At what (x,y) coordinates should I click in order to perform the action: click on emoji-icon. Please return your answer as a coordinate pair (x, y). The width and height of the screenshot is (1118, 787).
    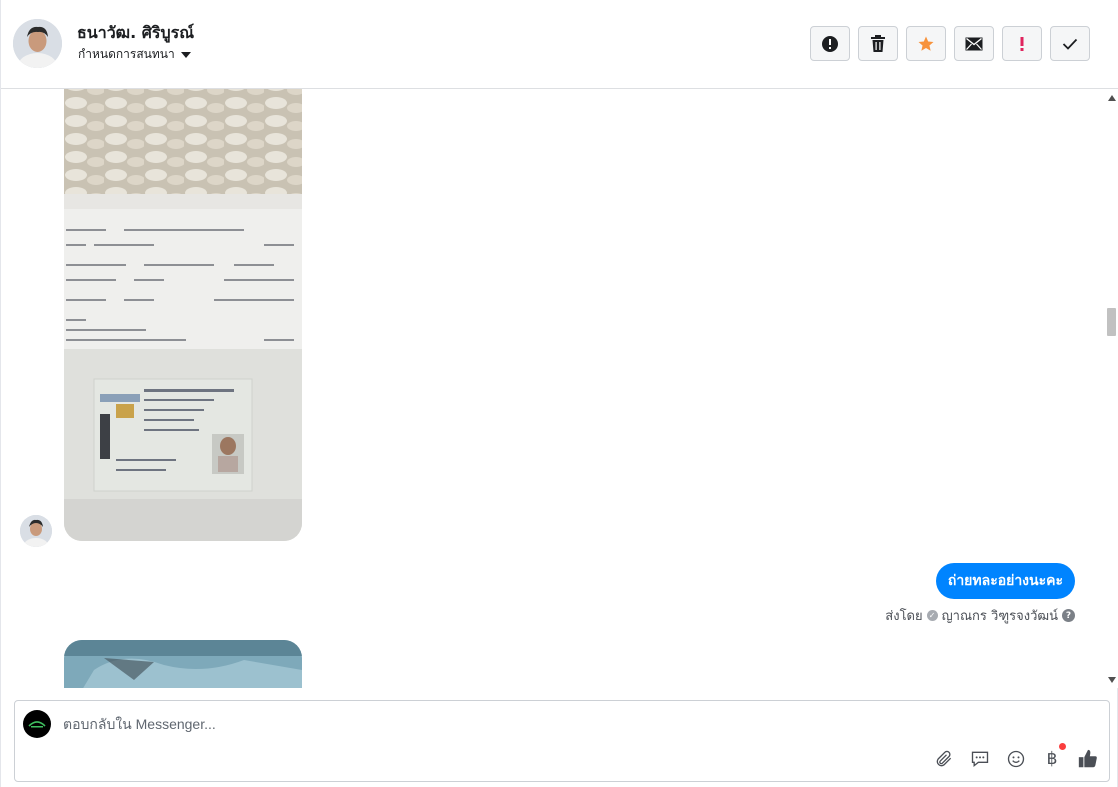
    Looking at the image, I should click on (1016, 759).